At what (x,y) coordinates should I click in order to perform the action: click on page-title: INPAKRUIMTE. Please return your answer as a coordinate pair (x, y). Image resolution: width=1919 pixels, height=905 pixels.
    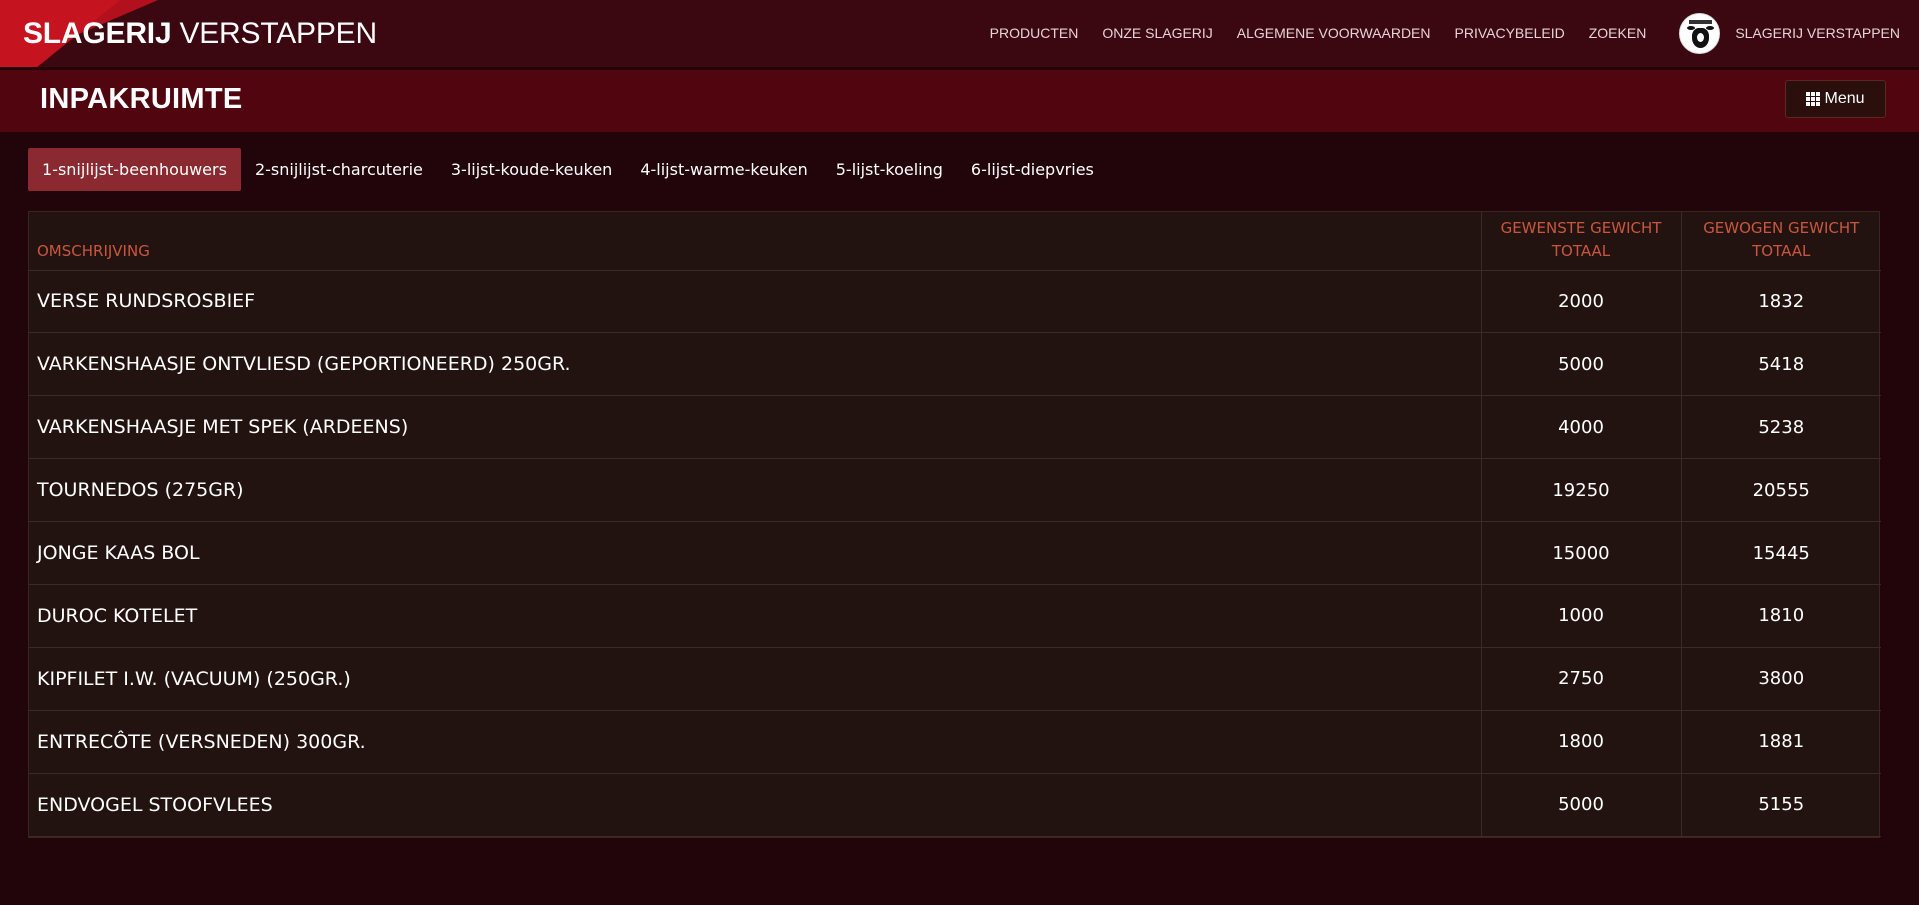
    Looking at the image, I should click on (141, 99).